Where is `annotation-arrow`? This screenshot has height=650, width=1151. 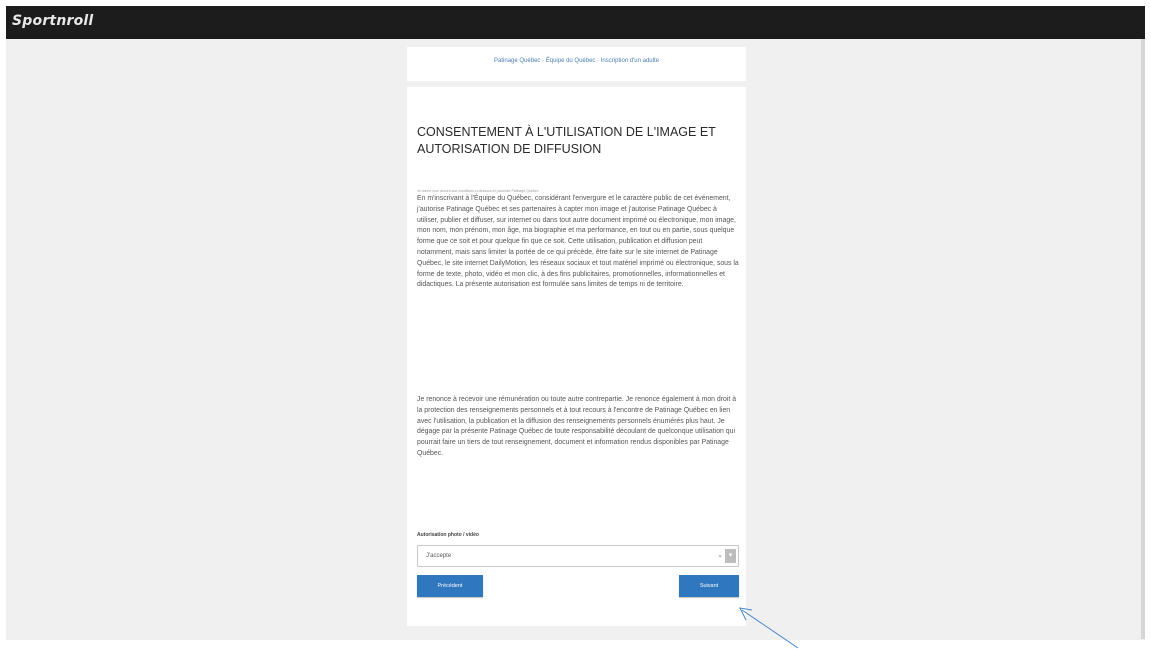
annotation-arrow is located at coordinates (769, 628).